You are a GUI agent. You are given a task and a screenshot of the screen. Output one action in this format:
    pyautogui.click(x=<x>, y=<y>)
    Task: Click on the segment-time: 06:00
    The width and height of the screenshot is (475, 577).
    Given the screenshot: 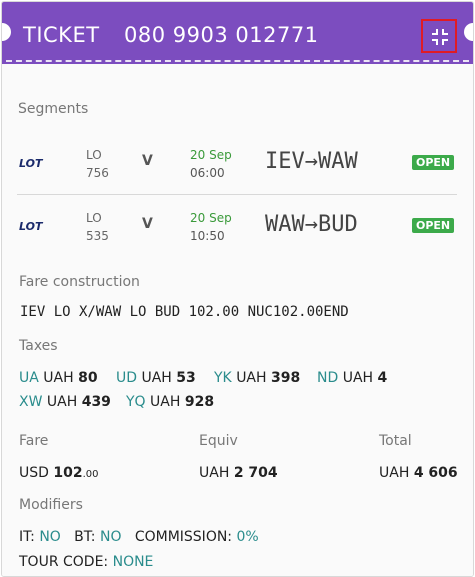 What is the action you would take?
    pyautogui.click(x=207, y=173)
    